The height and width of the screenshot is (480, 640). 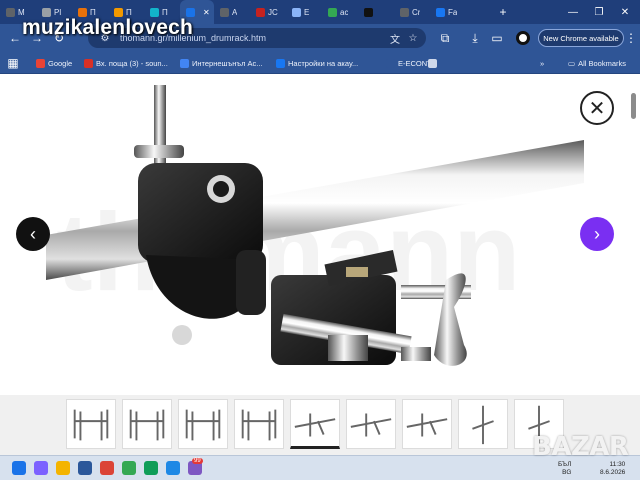 What do you see at coordinates (631, 38) in the screenshot?
I see `menu-kebab-icon: ⋮` at bounding box center [631, 38].